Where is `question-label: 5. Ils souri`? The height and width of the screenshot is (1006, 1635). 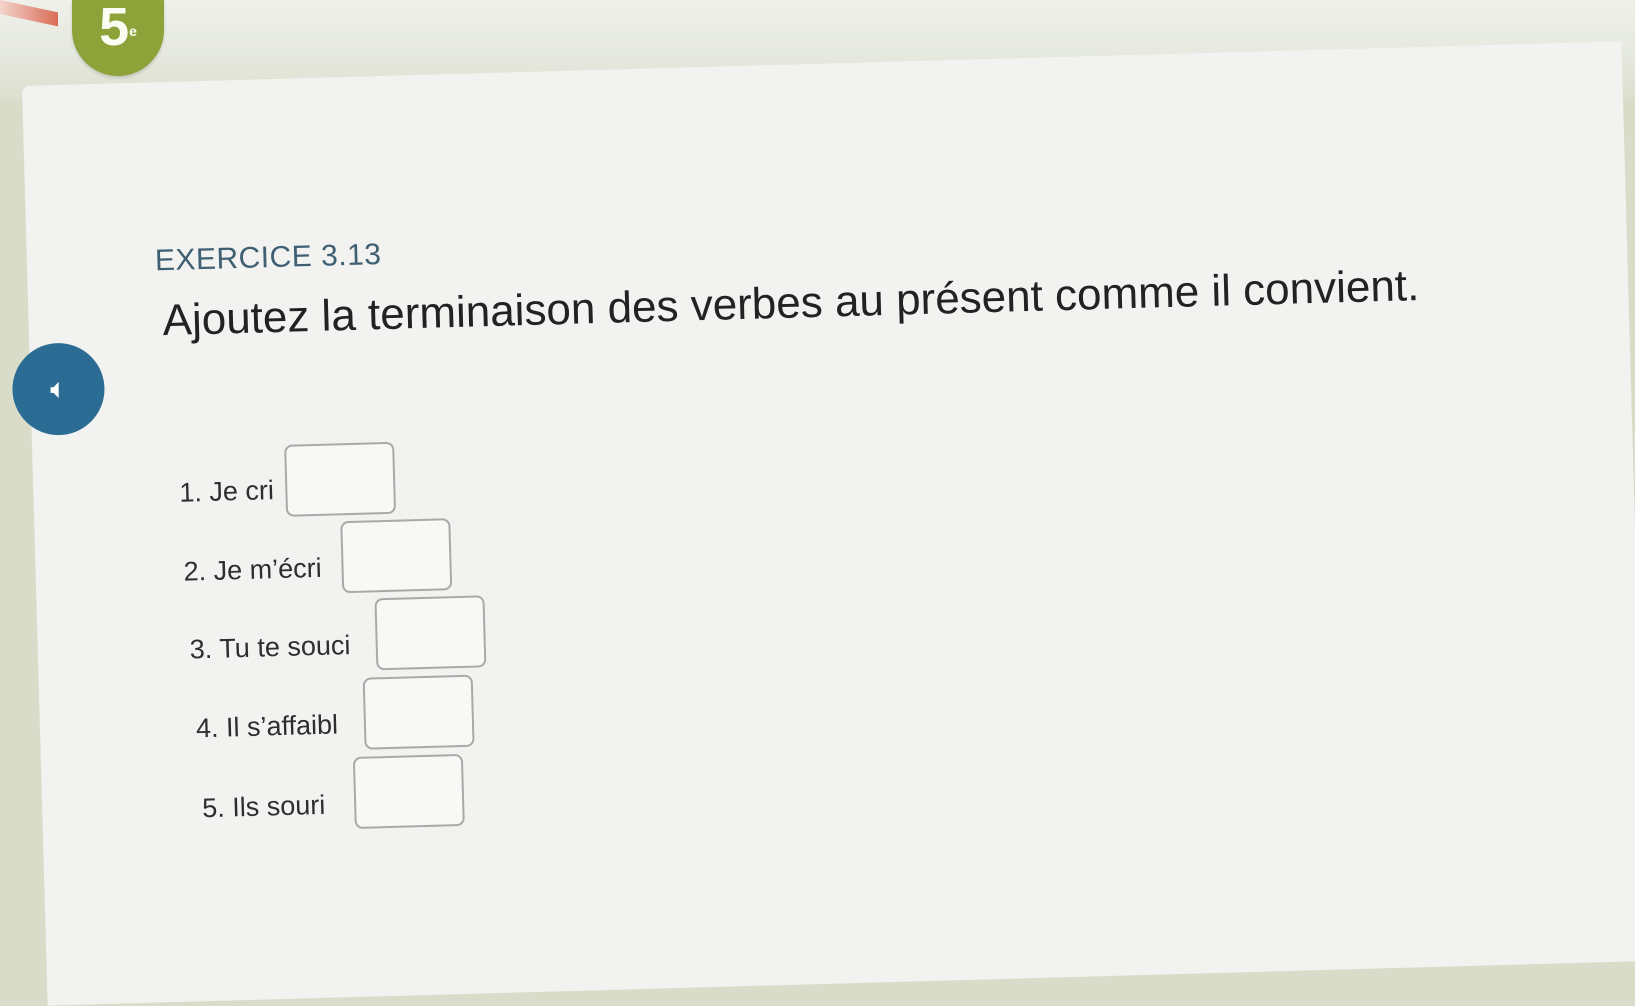
question-label: 5. Ils souri is located at coordinates (263, 806).